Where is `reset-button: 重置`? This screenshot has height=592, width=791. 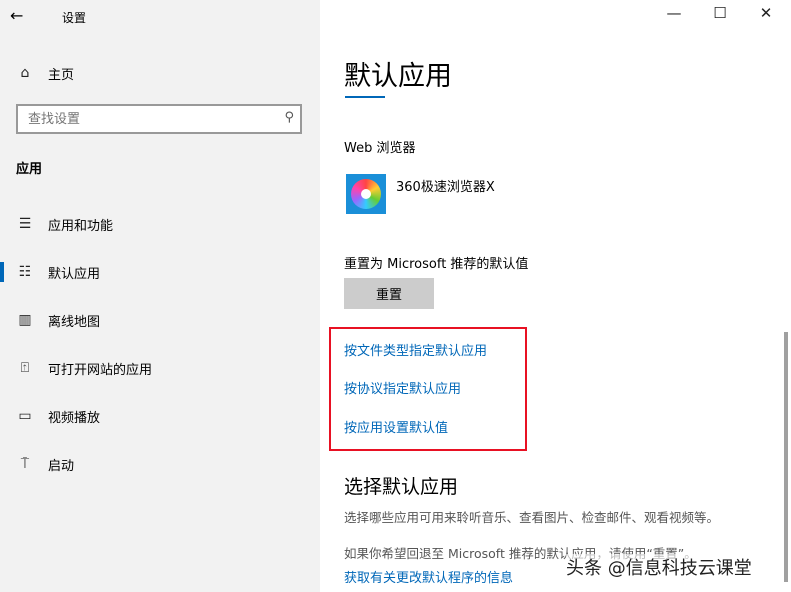
reset-button: 重置 is located at coordinates (389, 293).